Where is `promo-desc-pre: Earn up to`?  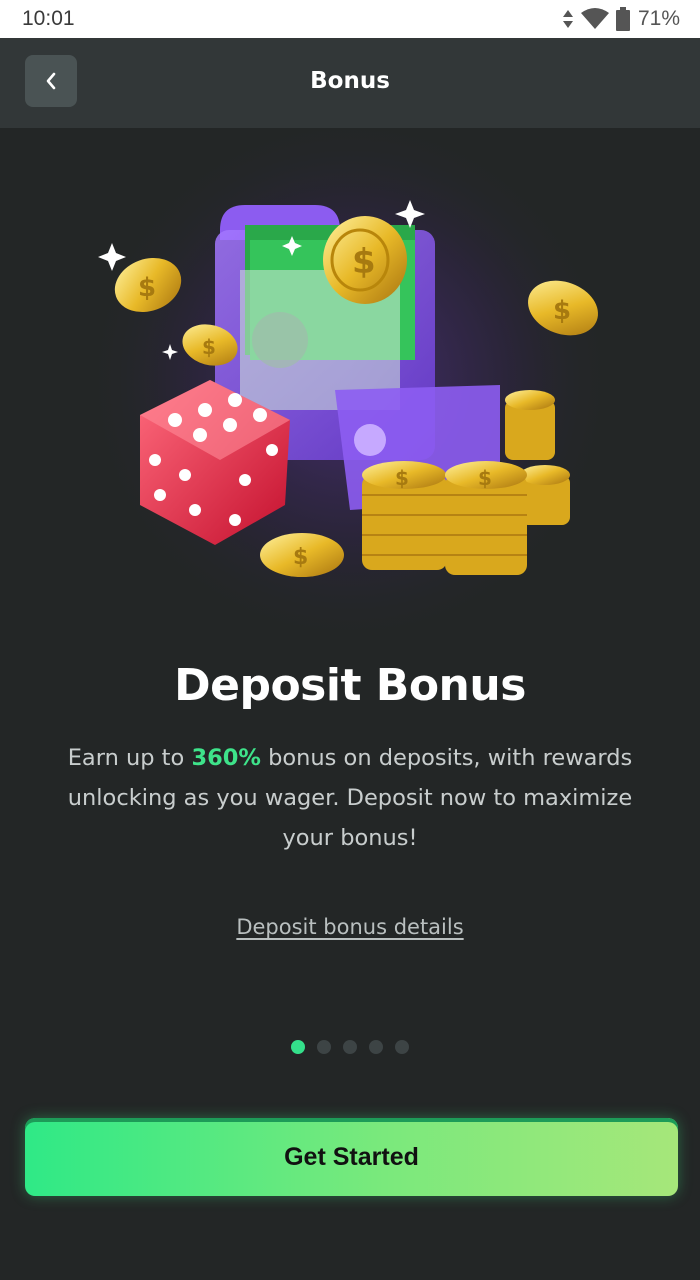 promo-desc-pre: Earn up to is located at coordinates (129, 758).